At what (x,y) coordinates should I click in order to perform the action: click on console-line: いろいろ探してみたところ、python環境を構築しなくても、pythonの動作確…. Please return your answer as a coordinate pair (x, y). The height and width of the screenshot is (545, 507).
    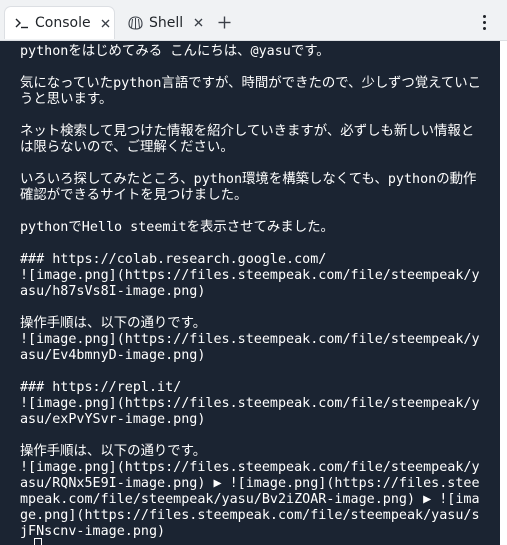
    Looking at the image, I should click on (248, 187).